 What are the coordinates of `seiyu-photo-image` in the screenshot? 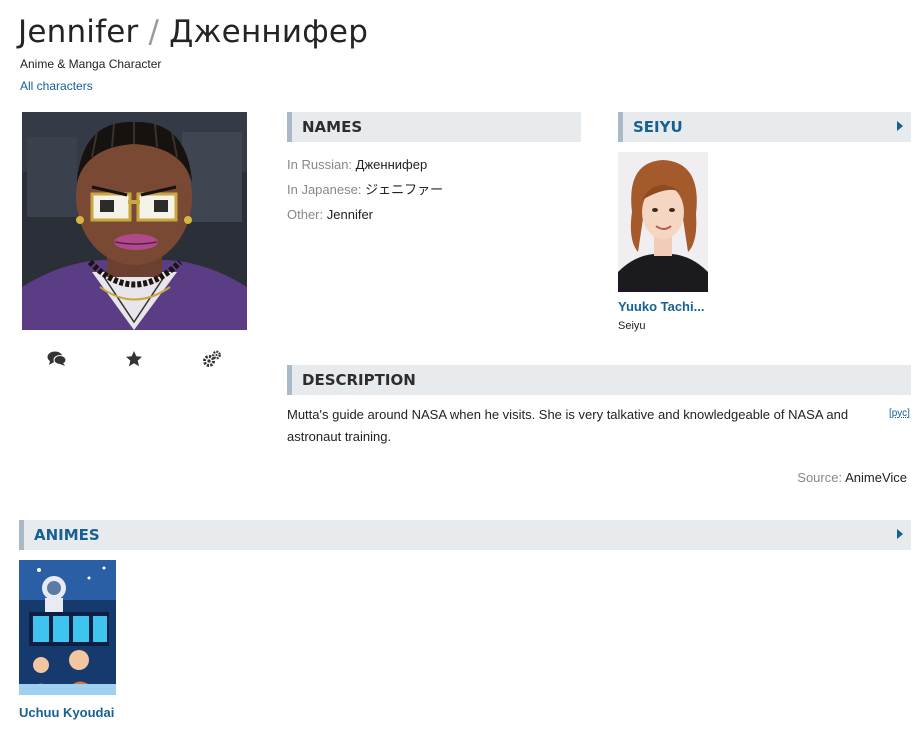 It's located at (663, 222).